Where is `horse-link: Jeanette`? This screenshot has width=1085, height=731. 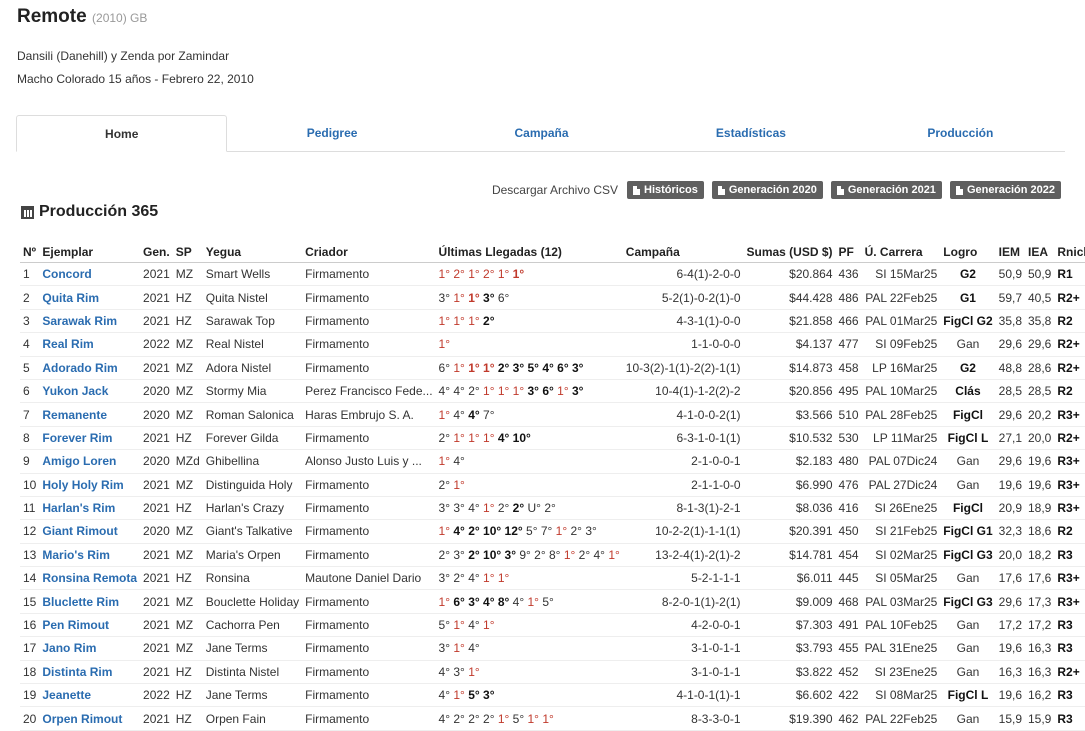
horse-link: Jeanette is located at coordinates (90, 695).